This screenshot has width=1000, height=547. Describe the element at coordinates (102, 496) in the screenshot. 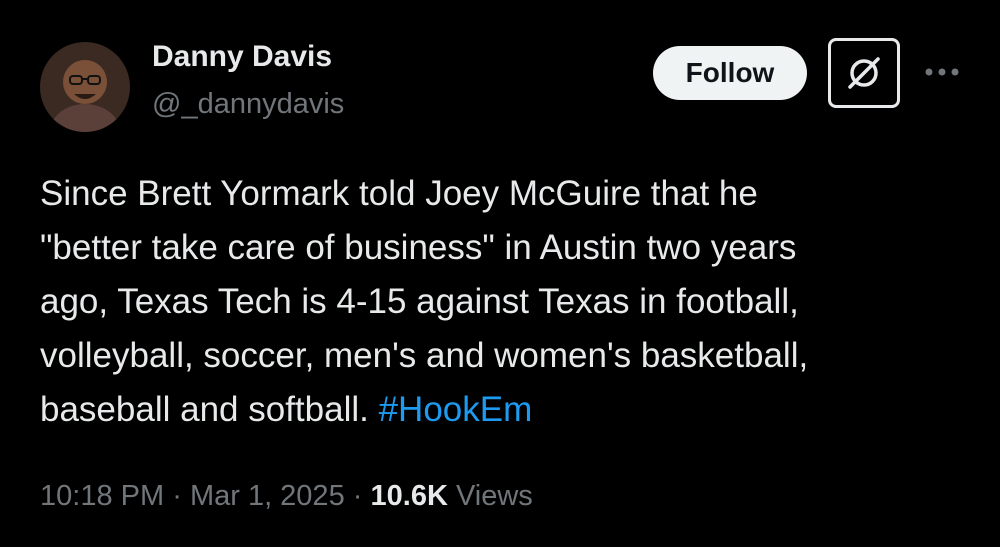

I see `tweet-time: 10:18 PM` at that location.